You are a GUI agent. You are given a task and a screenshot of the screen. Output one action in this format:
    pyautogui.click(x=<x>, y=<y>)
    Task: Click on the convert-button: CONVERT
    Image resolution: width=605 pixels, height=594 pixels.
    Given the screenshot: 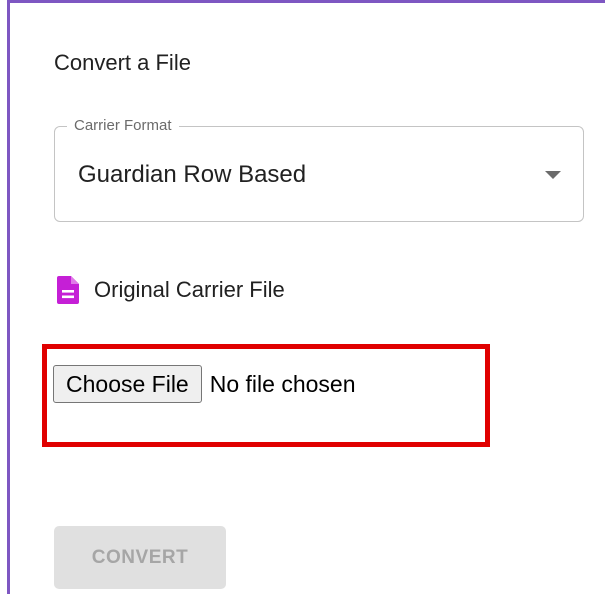 What is the action you would take?
    pyautogui.click(x=140, y=557)
    